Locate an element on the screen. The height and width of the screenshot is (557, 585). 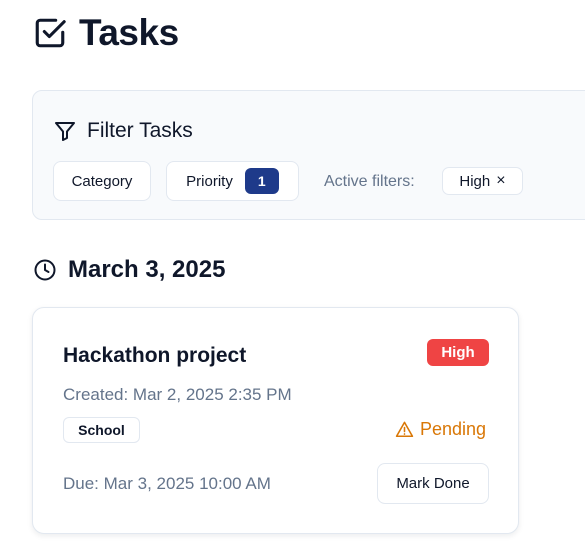
priority-count-badge: 1 is located at coordinates (261, 181).